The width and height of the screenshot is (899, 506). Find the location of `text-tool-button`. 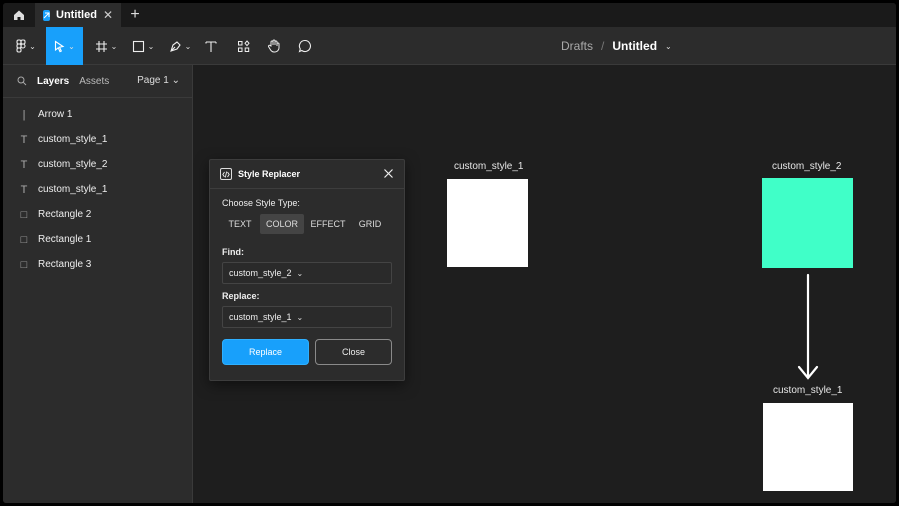

text-tool-button is located at coordinates (211, 46).